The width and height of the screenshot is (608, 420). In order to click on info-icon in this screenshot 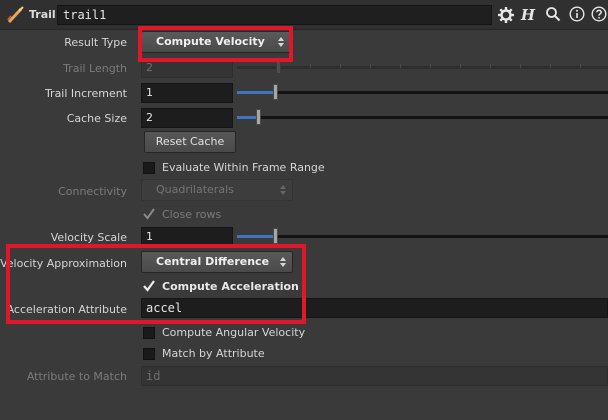, I will do `click(577, 15)`.